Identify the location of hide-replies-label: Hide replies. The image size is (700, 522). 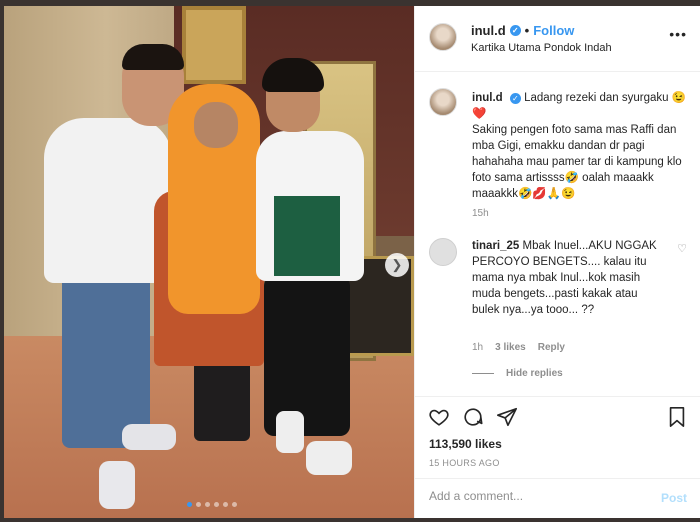
(534, 373).